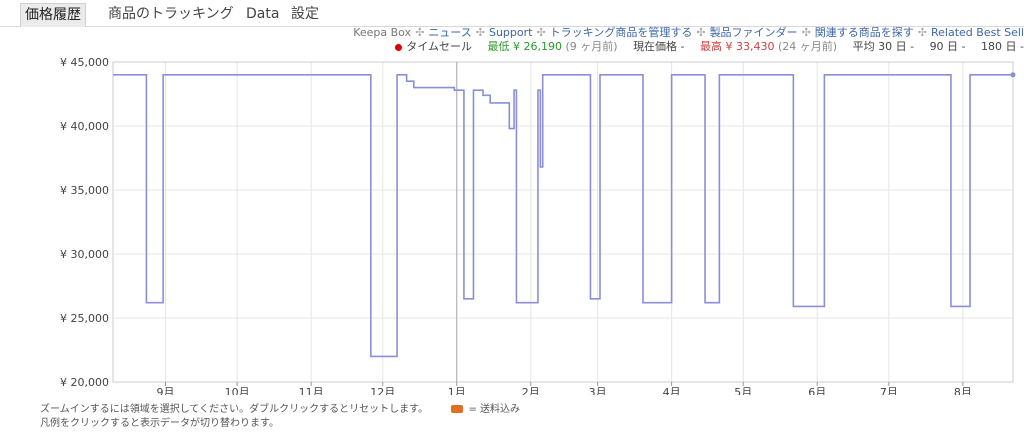  I want to click on y-tick-label: ¥ 30,000, so click(84, 254).